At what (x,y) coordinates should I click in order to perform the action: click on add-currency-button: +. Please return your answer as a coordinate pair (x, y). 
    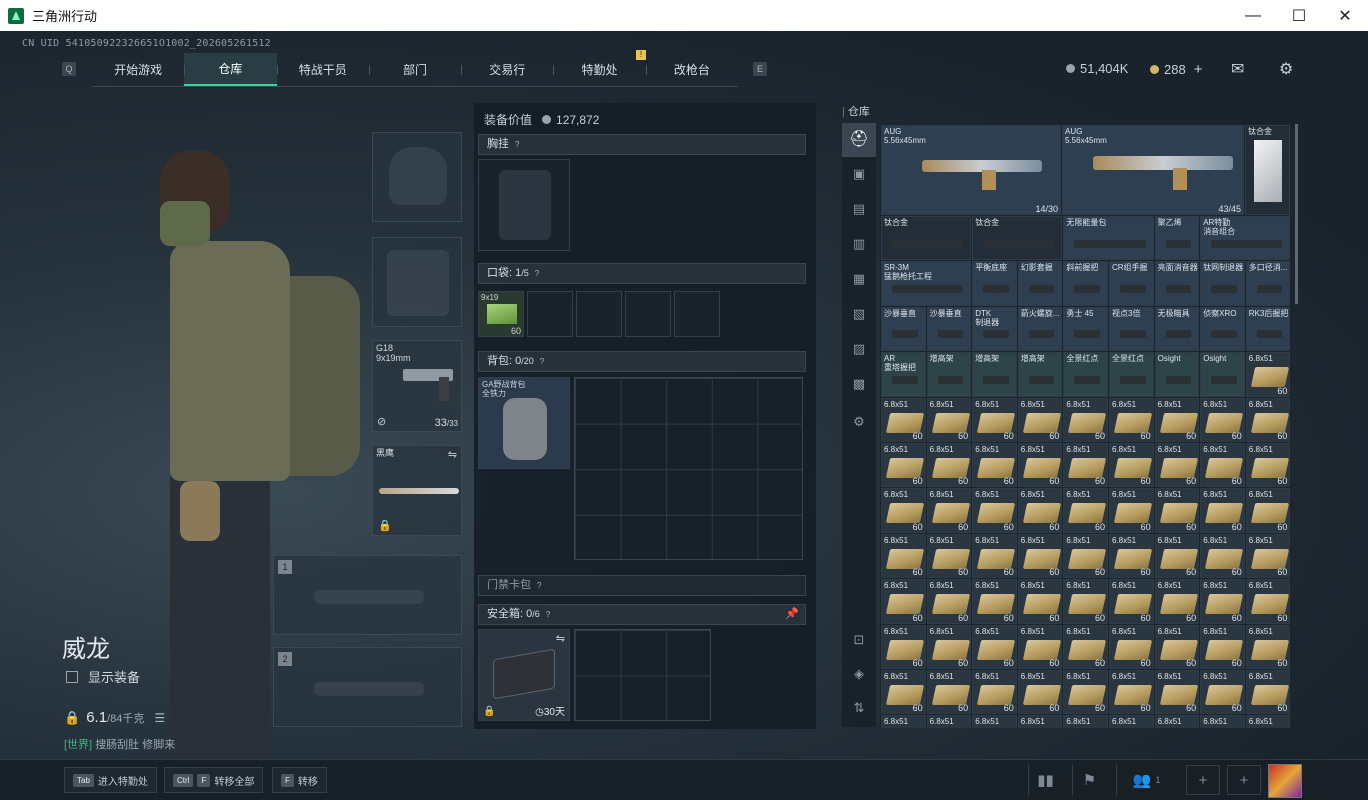
    Looking at the image, I should click on (1198, 69).